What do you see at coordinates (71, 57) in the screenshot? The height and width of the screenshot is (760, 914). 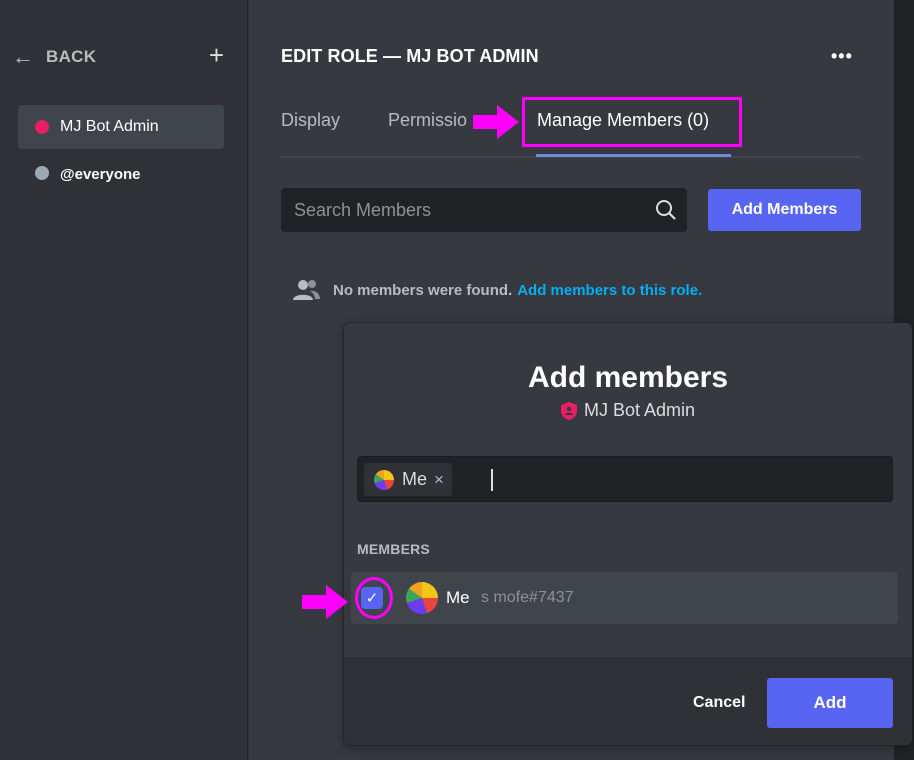 I see `back-button: BACK` at bounding box center [71, 57].